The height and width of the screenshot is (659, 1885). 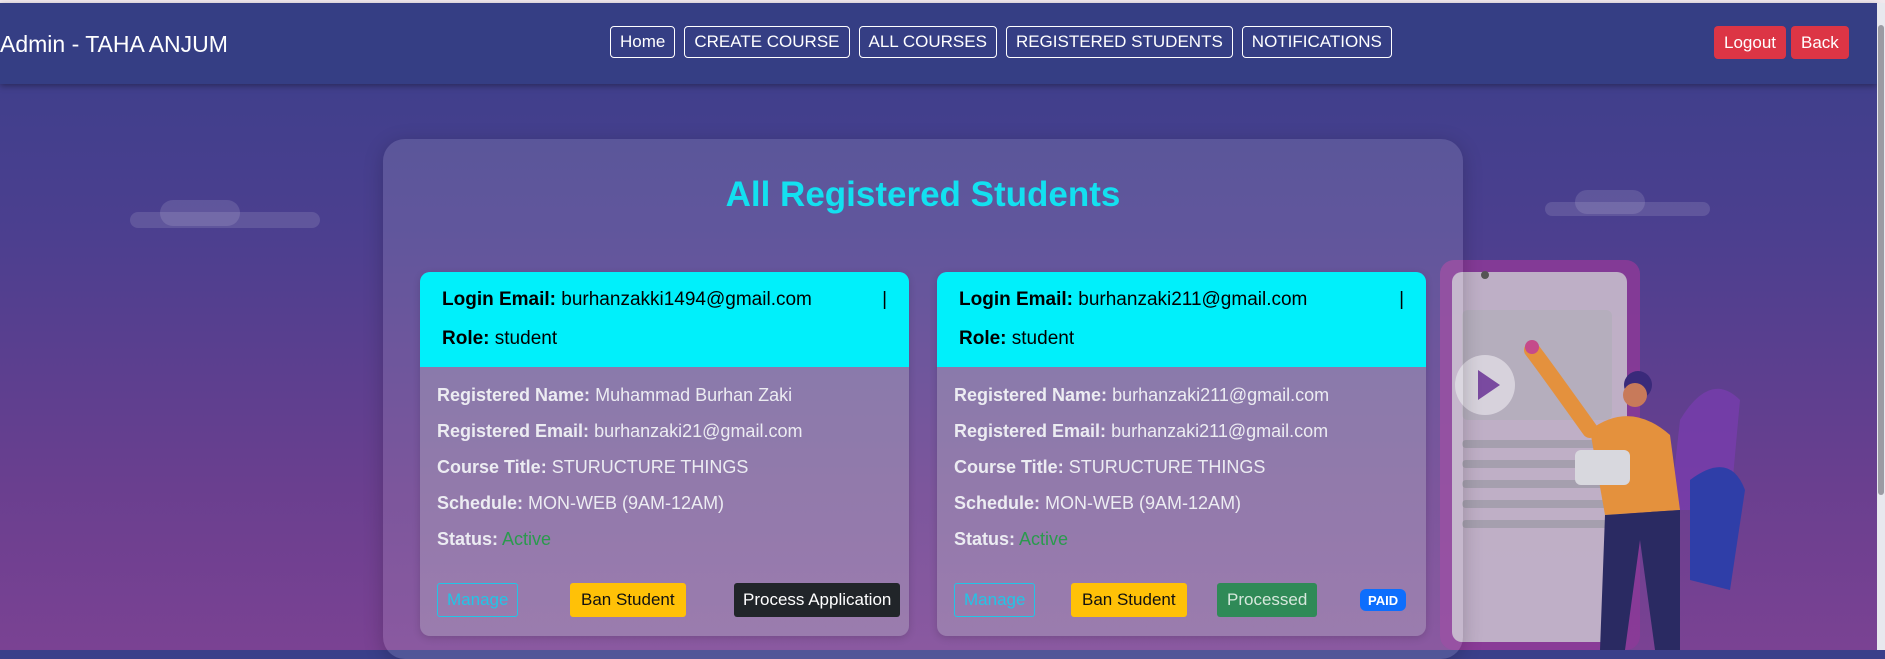 I want to click on registered-name-row: Registered Name: Muhammad Burhan Zaki, so click(x=614, y=395).